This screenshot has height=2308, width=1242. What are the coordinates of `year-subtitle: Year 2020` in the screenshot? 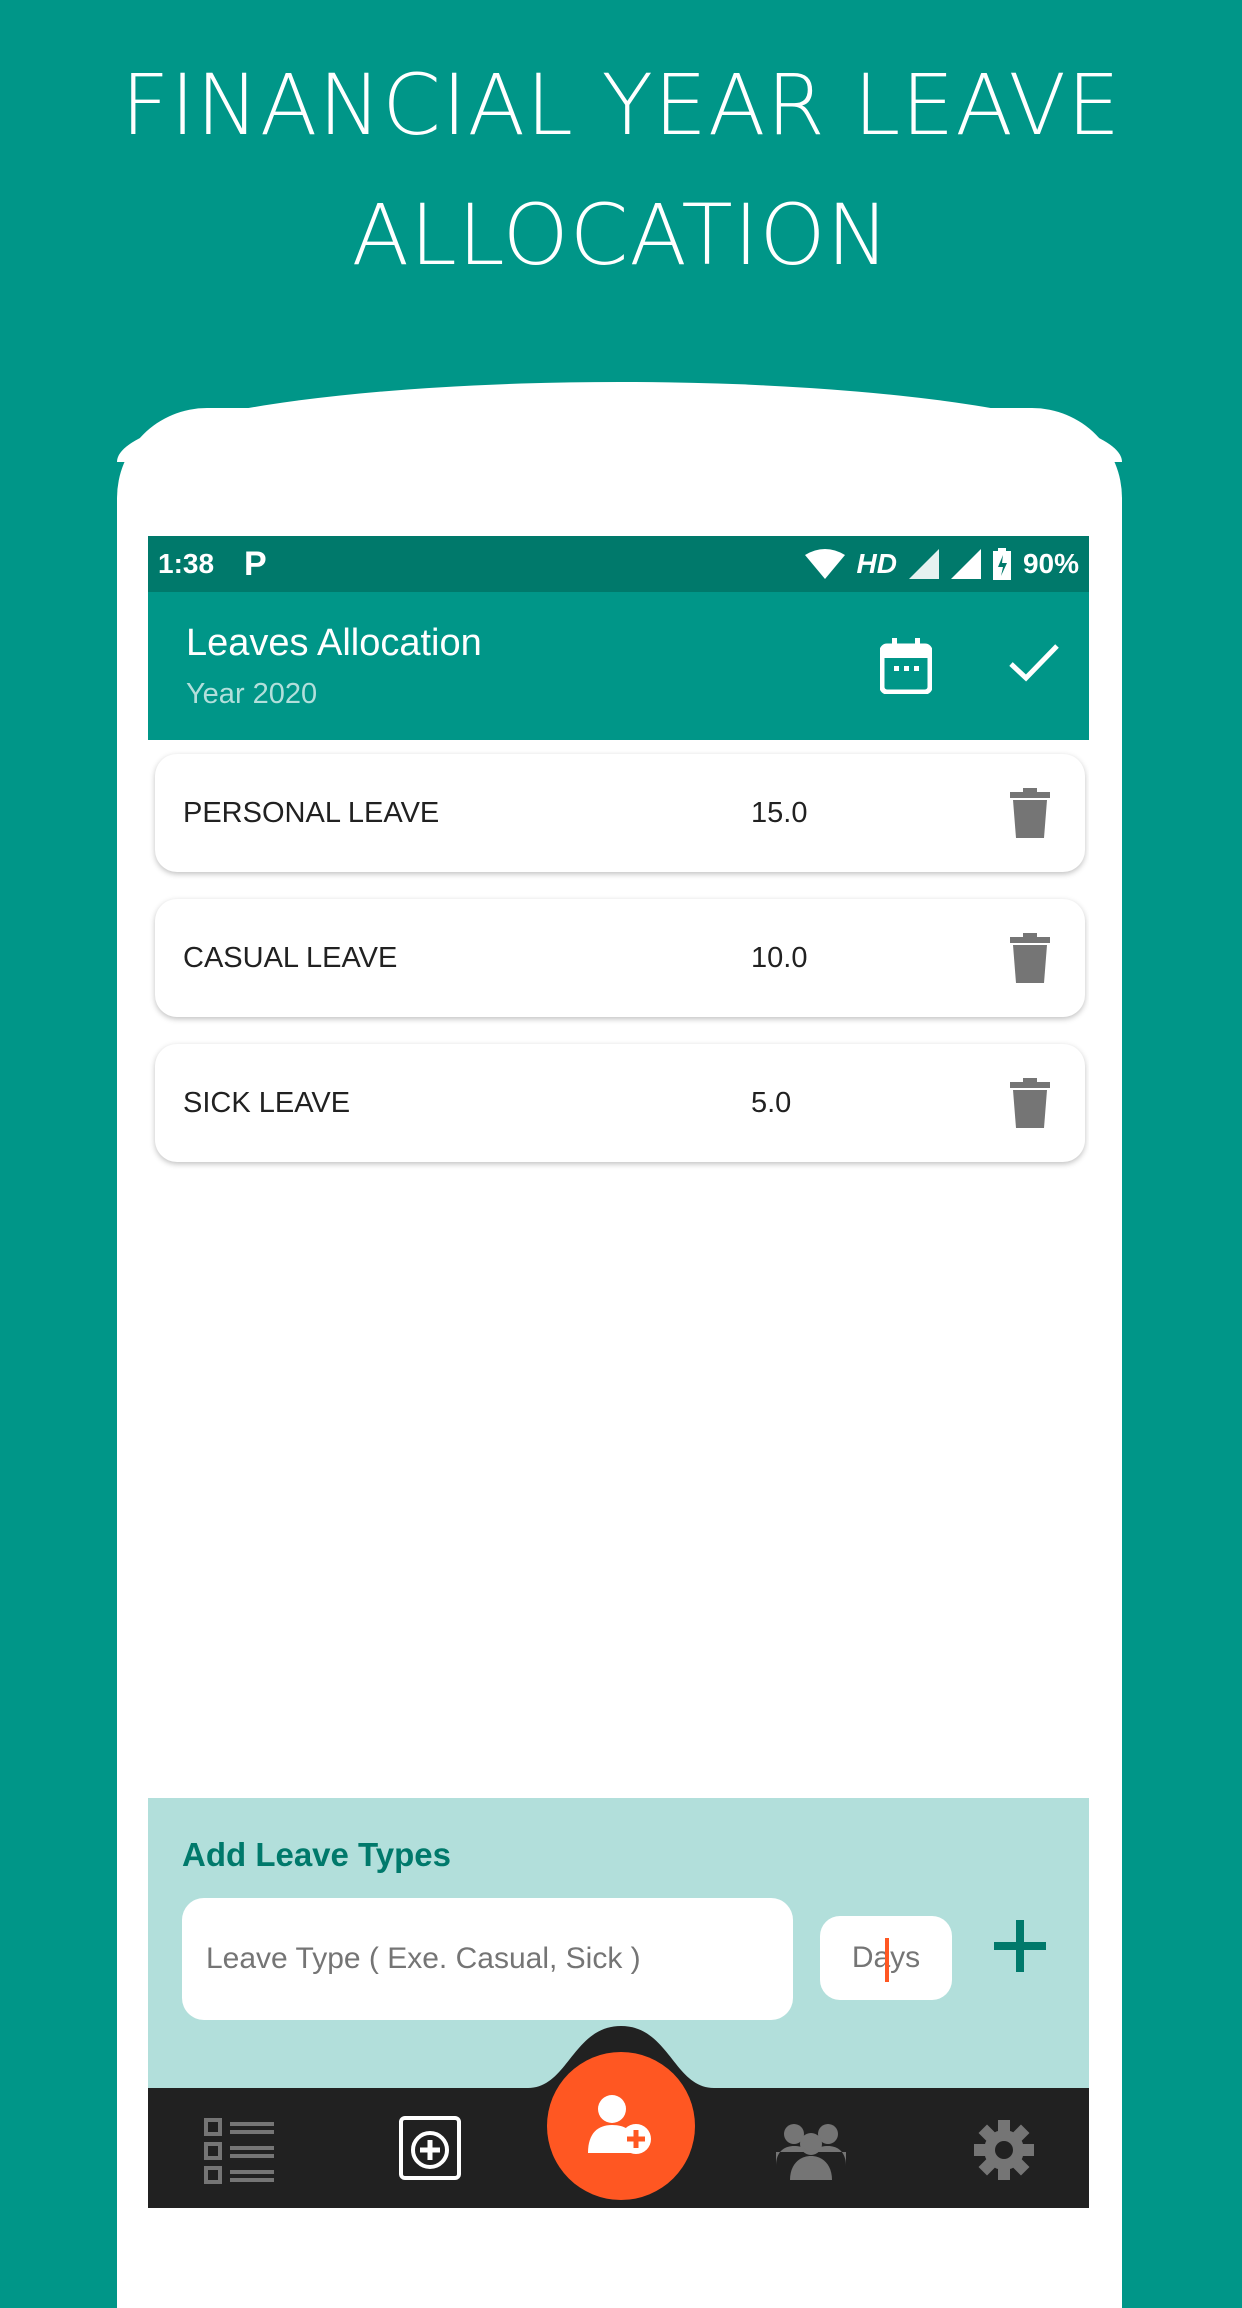 It's located at (252, 694).